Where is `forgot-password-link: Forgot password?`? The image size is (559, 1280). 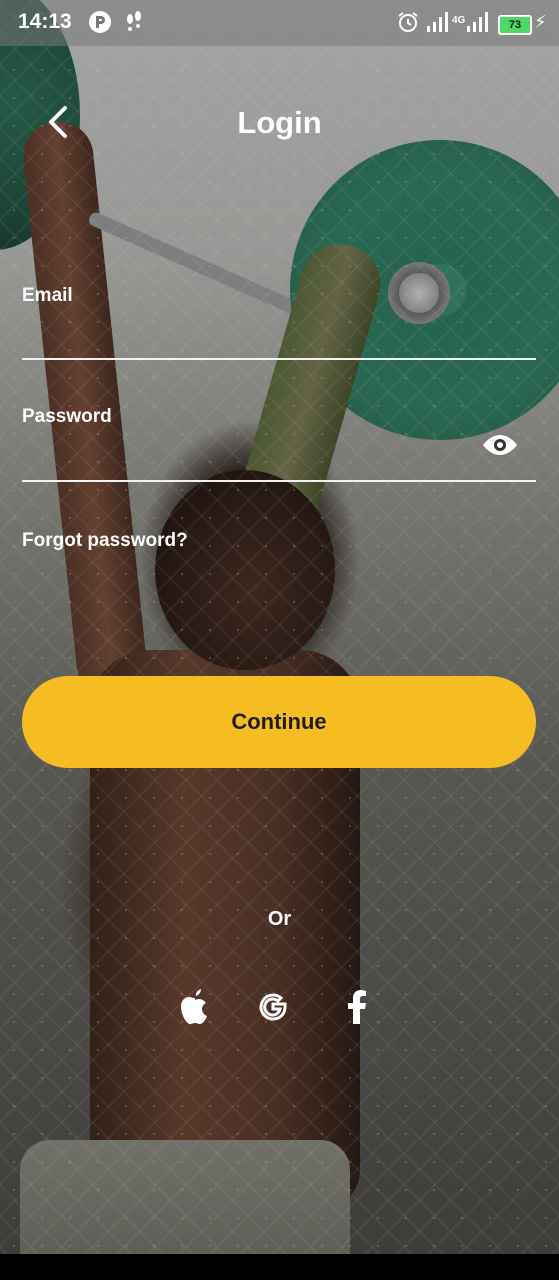
forgot-password-link: Forgot password? is located at coordinates (105, 541).